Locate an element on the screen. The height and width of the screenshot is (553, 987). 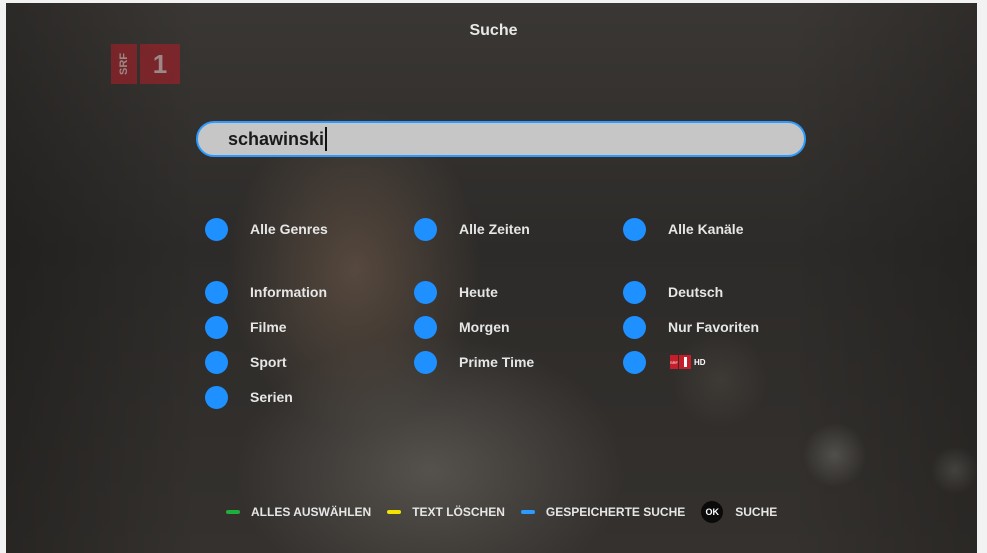
frame-edge-top is located at coordinates (493, 1).